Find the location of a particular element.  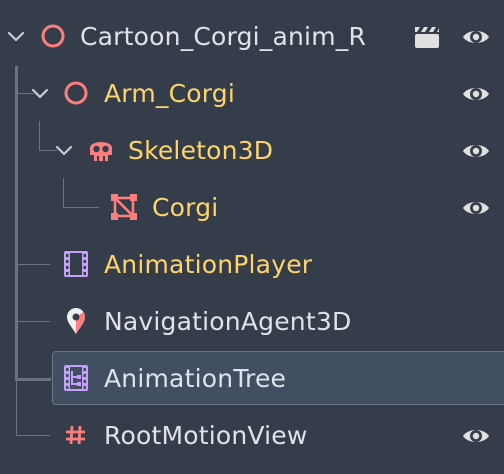

tree-row-arm-corgi: Arm_Corgi is located at coordinates (252, 93).